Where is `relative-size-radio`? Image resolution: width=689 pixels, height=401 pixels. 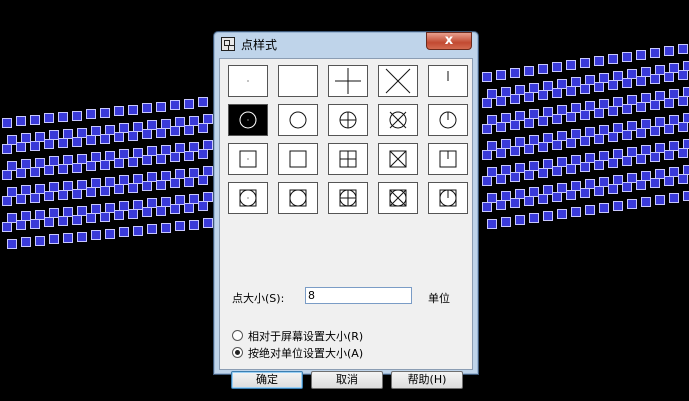
relative-size-radio is located at coordinates (237, 335).